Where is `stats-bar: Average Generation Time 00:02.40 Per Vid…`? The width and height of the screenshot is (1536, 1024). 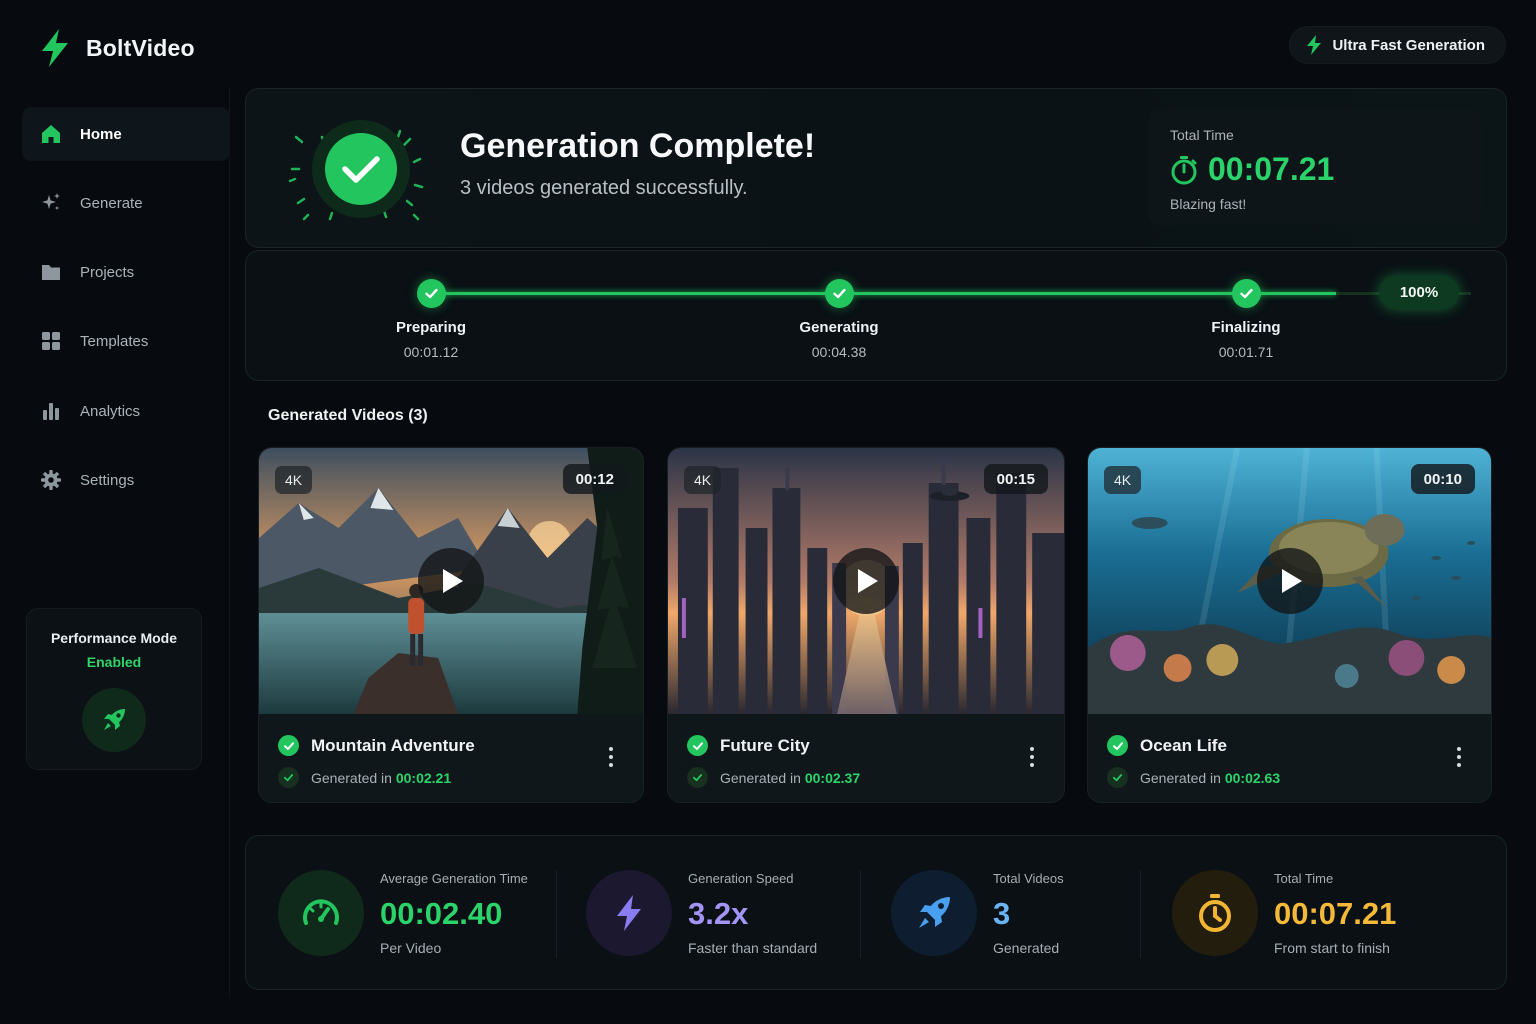
stats-bar: Average Generation Time 00:02.40 Per Vid… is located at coordinates (876, 912).